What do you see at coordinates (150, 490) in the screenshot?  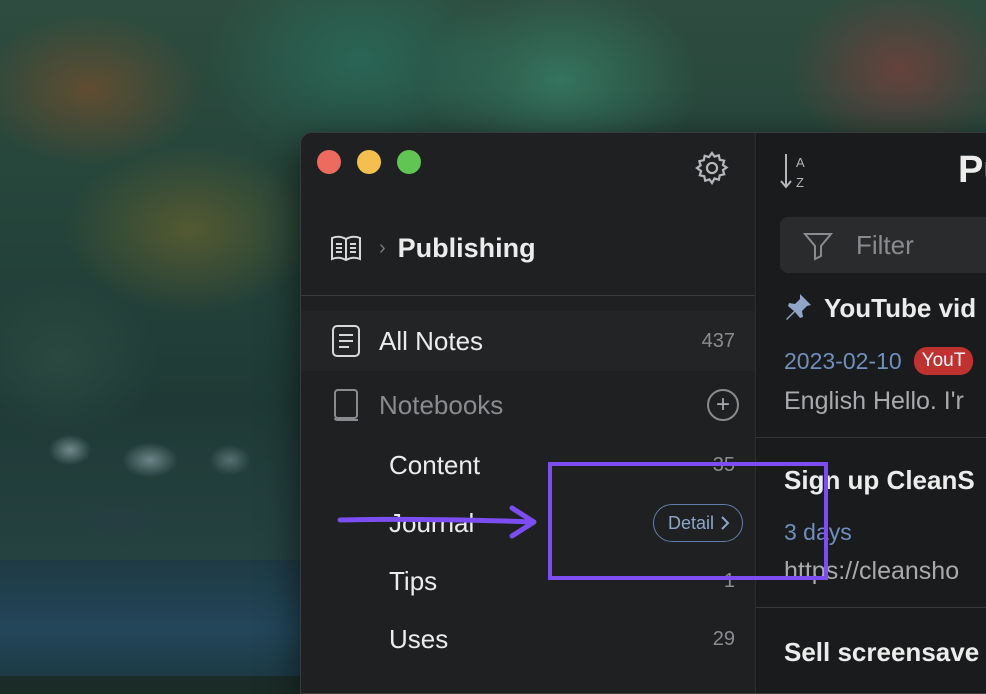 I see `wallpaper-rocks` at bounding box center [150, 490].